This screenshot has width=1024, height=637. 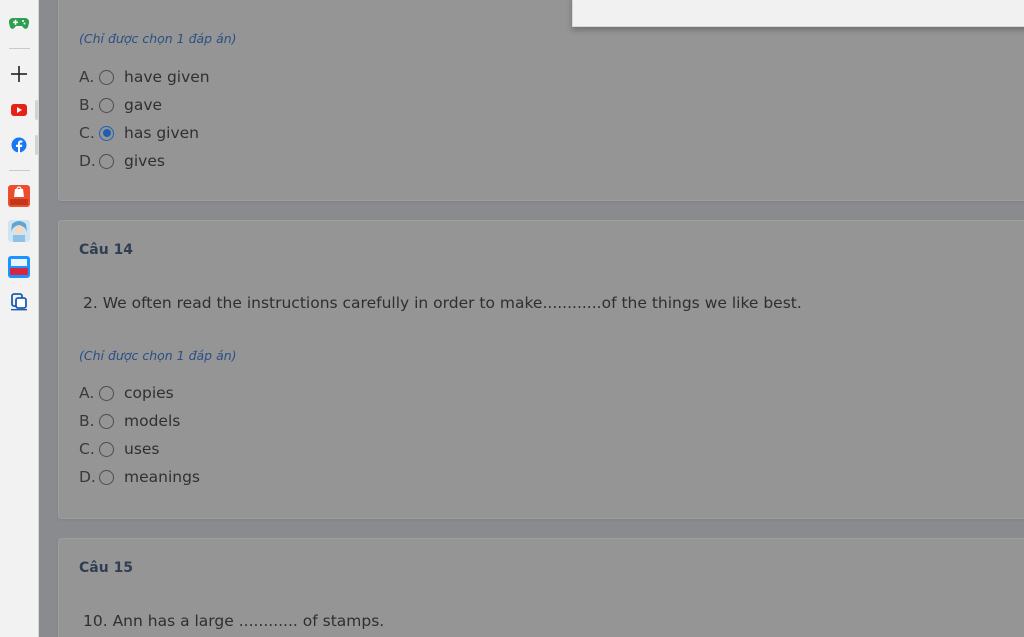 I want to click on radio-button-selected, so click(x=106, y=133).